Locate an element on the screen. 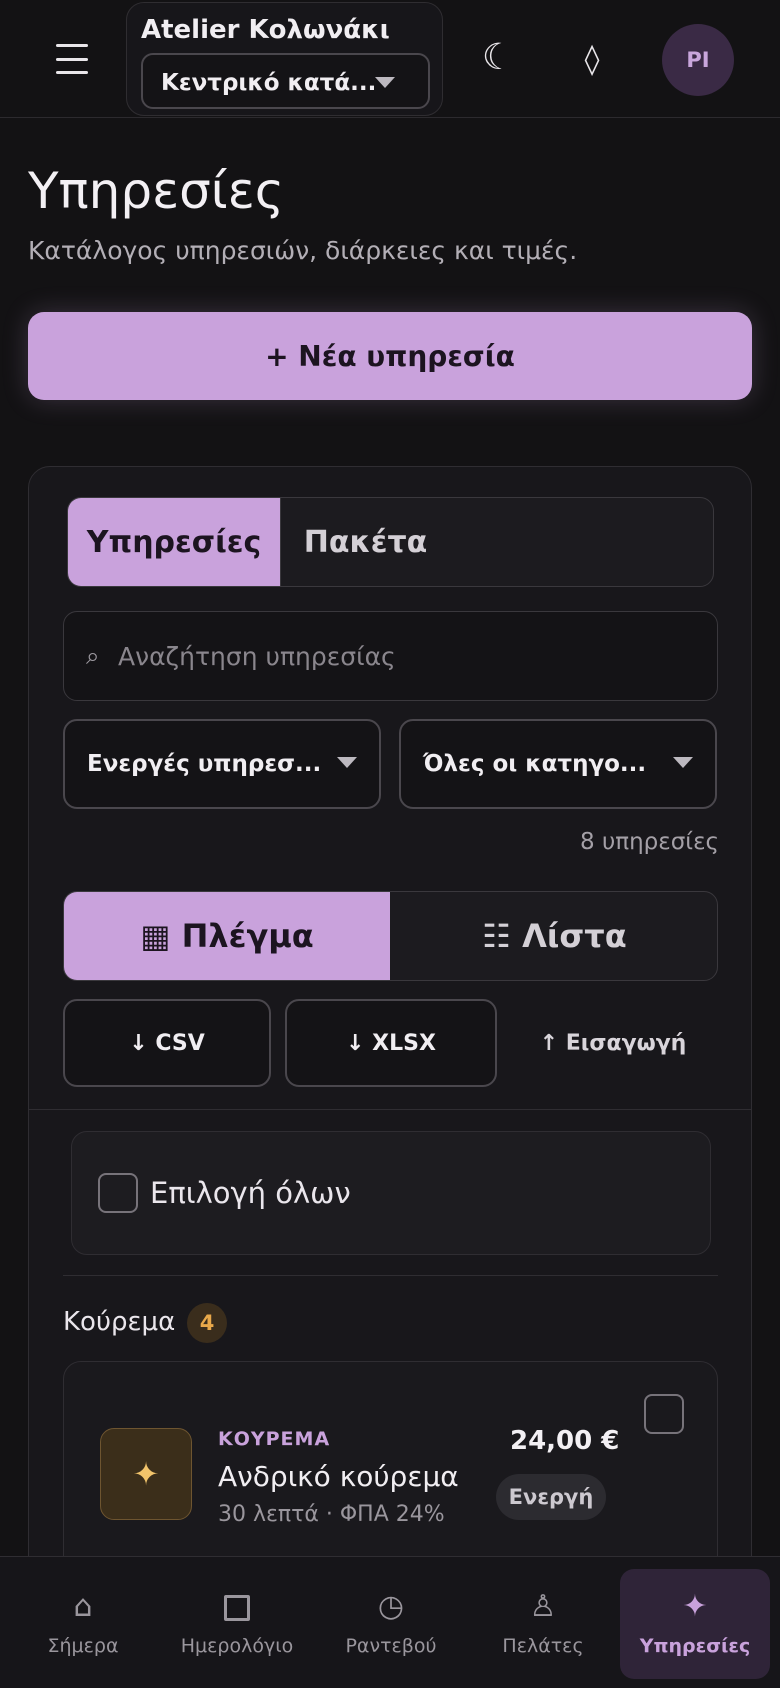 The image size is (780, 1688). calendar-icon is located at coordinates (237, 1607).